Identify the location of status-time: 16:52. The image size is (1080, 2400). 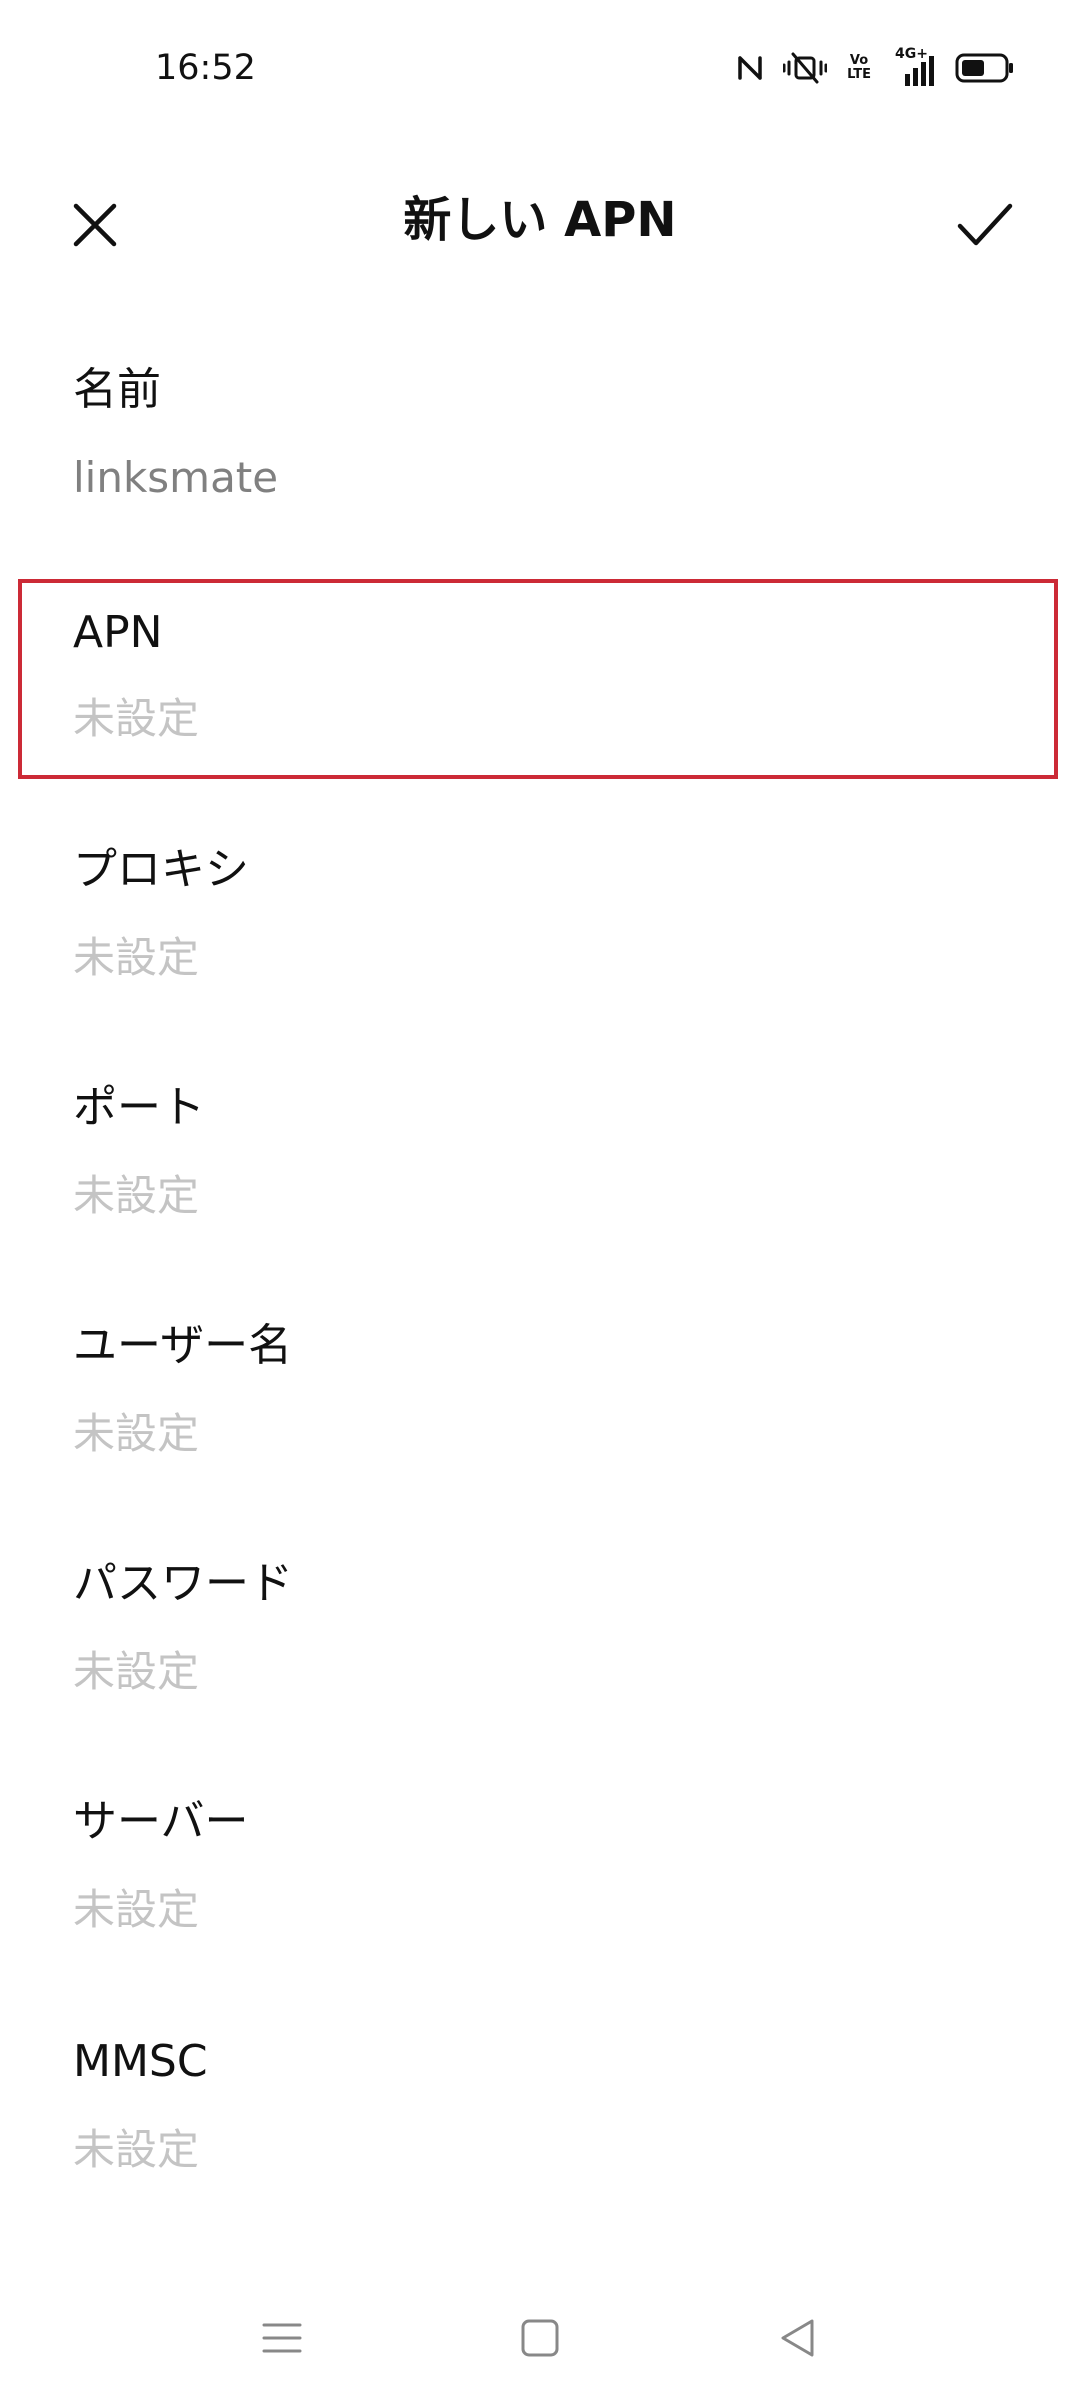
(205, 68).